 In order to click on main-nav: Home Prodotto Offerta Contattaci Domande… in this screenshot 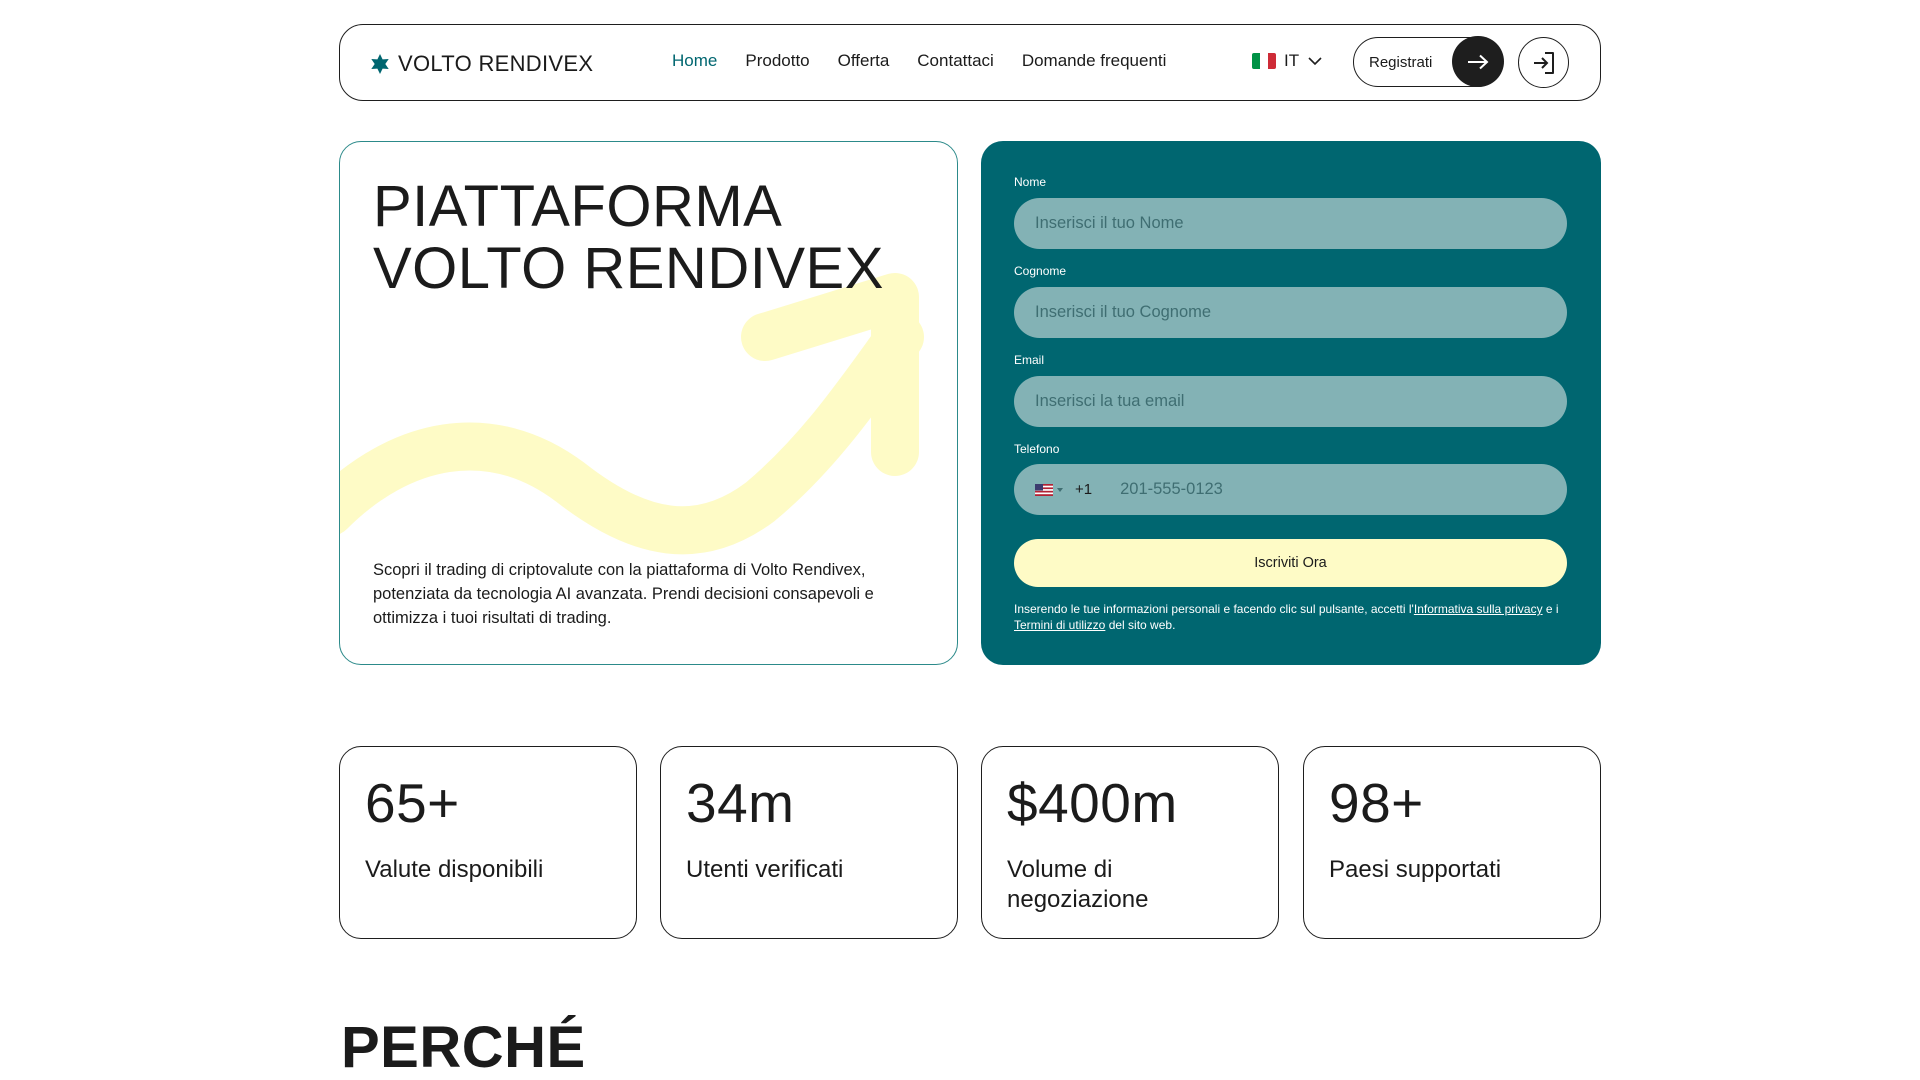, I will do `click(919, 61)`.